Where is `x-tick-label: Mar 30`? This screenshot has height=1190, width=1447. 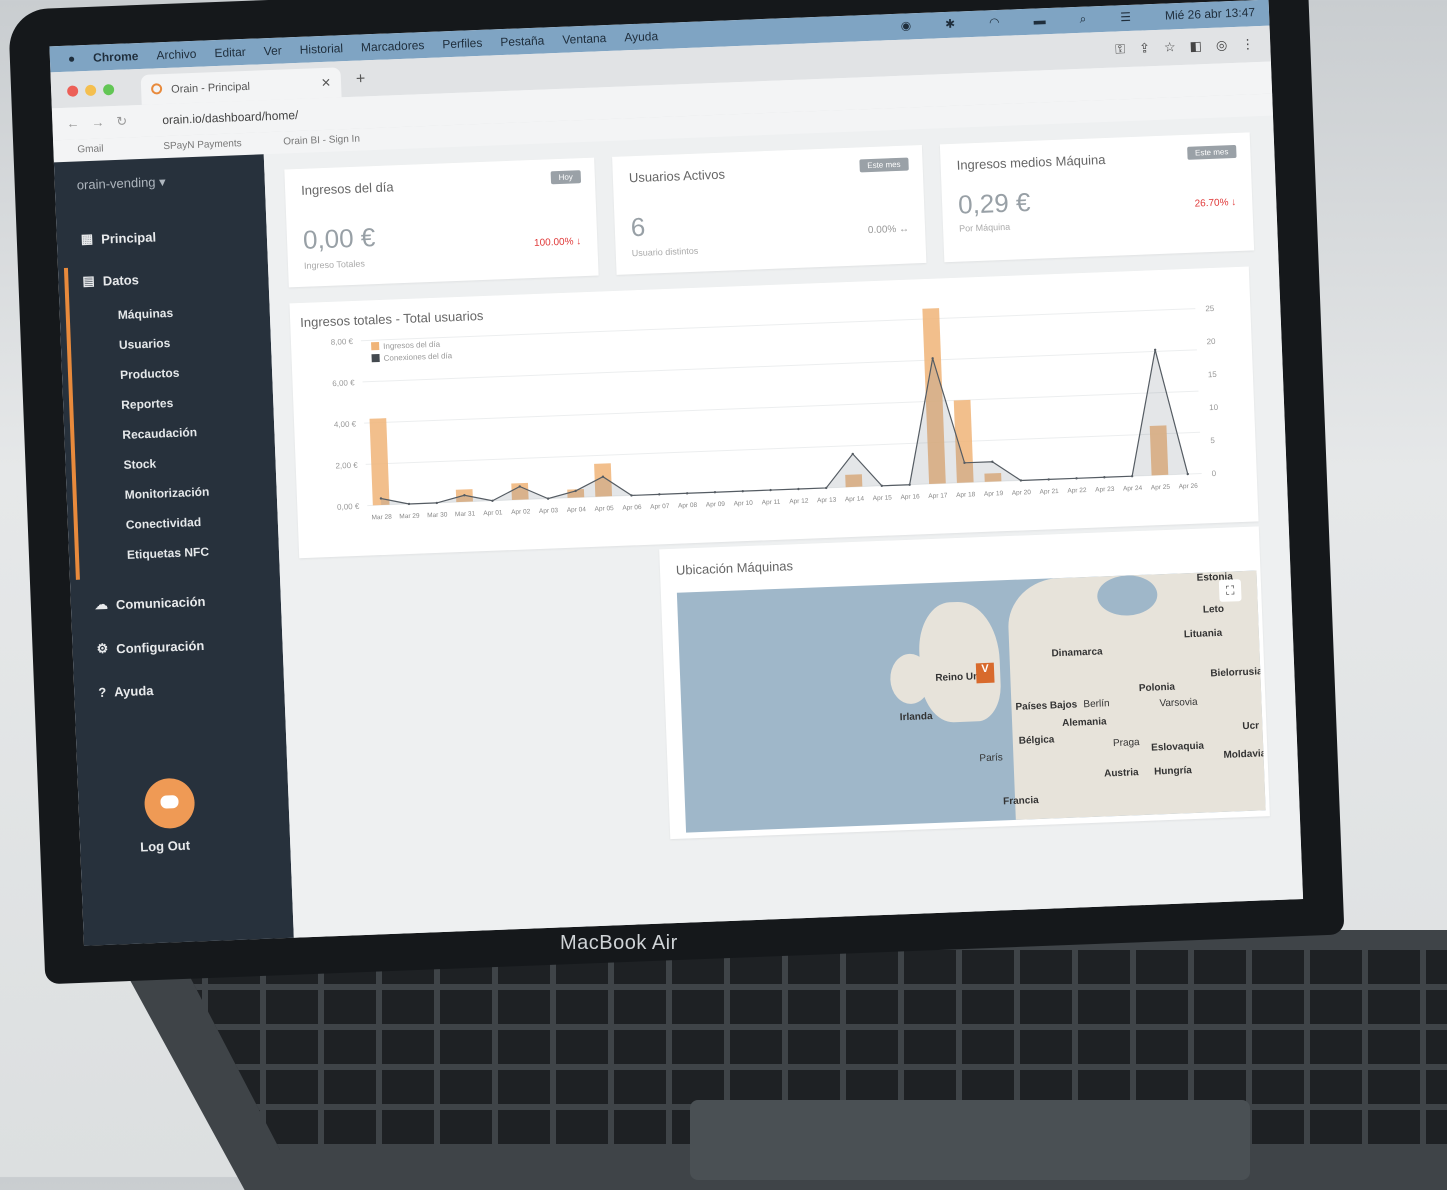 x-tick-label: Mar 30 is located at coordinates (437, 515).